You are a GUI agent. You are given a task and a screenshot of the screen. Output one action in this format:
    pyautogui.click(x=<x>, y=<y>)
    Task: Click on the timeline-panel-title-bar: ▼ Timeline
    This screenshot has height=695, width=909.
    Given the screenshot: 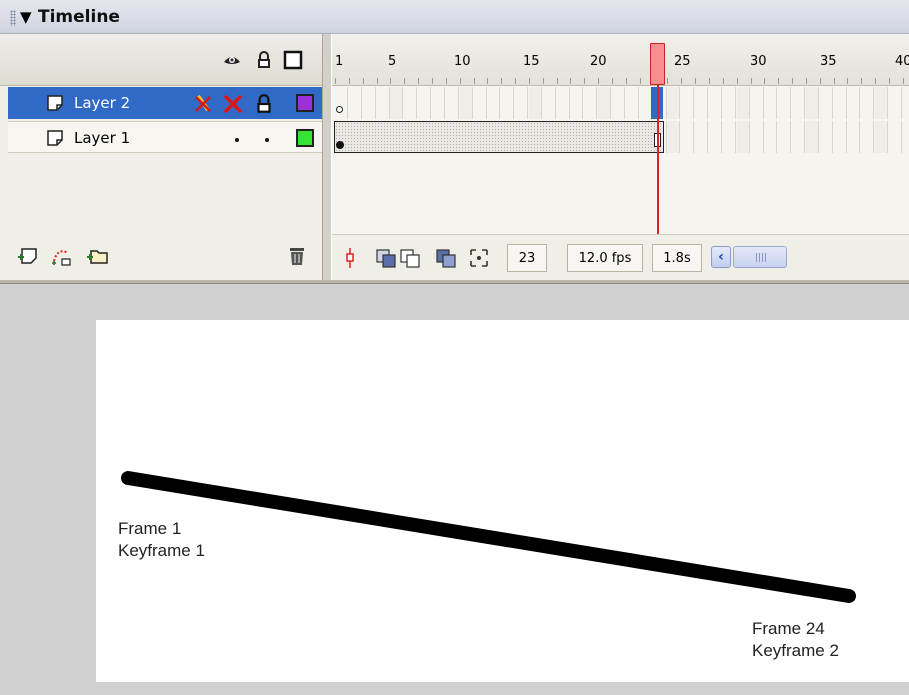 What is the action you would take?
    pyautogui.click(x=454, y=17)
    